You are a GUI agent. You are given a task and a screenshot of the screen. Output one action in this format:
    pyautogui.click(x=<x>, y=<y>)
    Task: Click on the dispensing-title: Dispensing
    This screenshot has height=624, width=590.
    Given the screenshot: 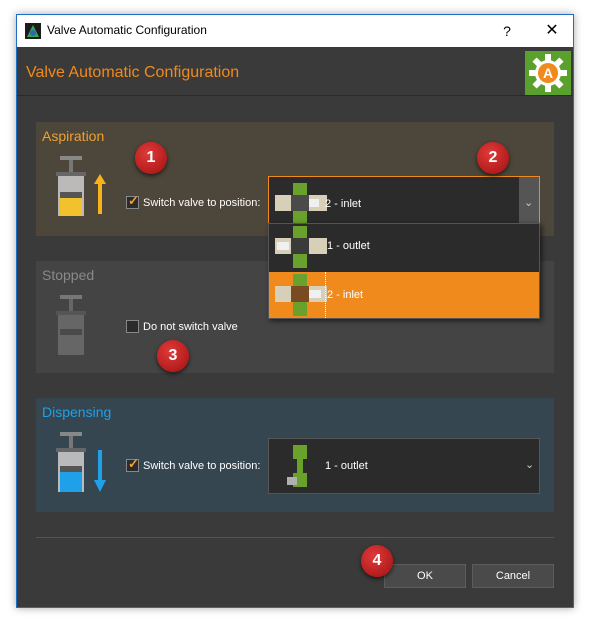 What is the action you would take?
    pyautogui.click(x=77, y=412)
    